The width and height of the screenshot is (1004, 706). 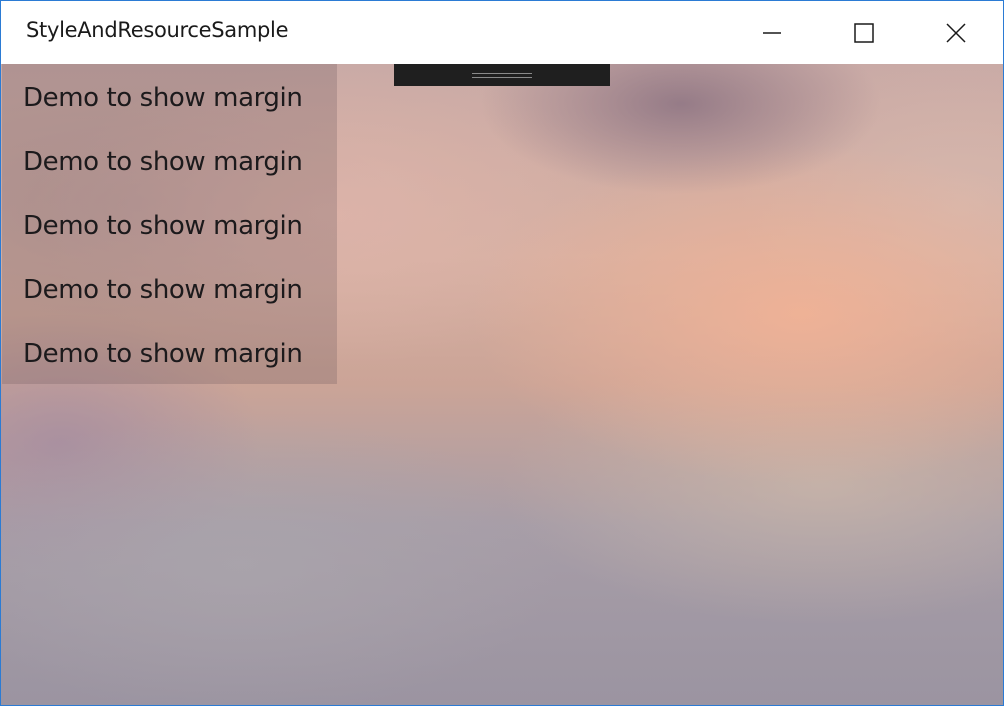 I want to click on demo-text-4: Demo to show margin, so click(x=163, y=290).